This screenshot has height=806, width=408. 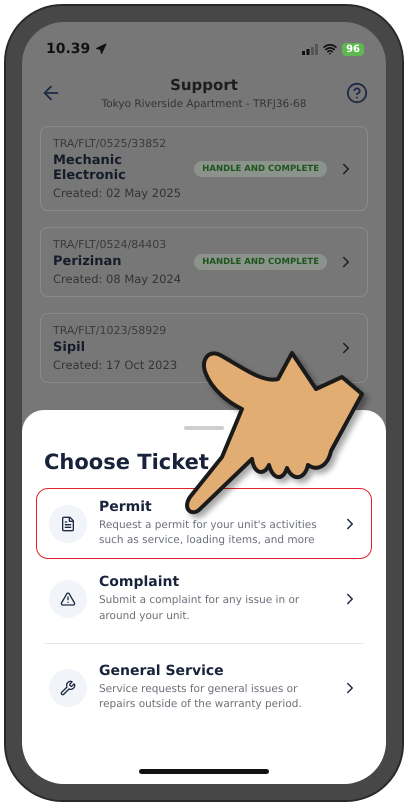 What do you see at coordinates (330, 49) in the screenshot?
I see `wifi-icon` at bounding box center [330, 49].